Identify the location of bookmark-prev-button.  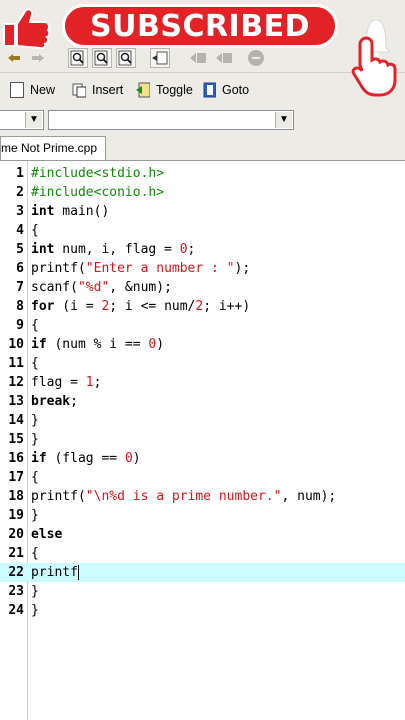
(198, 58).